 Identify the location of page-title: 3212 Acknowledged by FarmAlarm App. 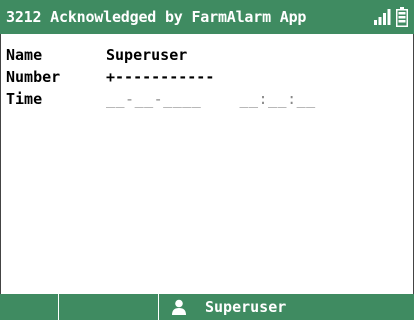
(156, 17).